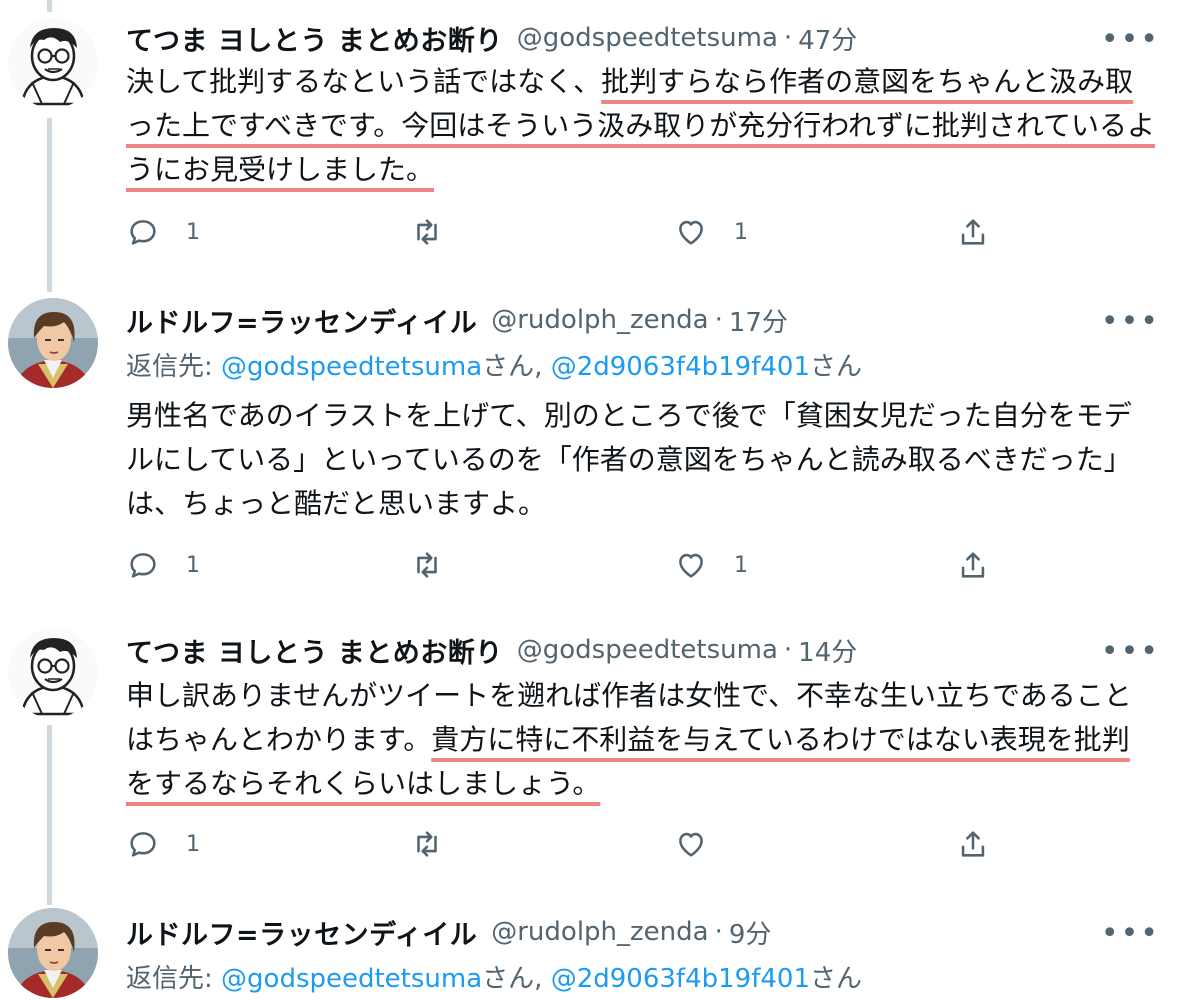  What do you see at coordinates (704, 844) in the screenshot?
I see `like-button` at bounding box center [704, 844].